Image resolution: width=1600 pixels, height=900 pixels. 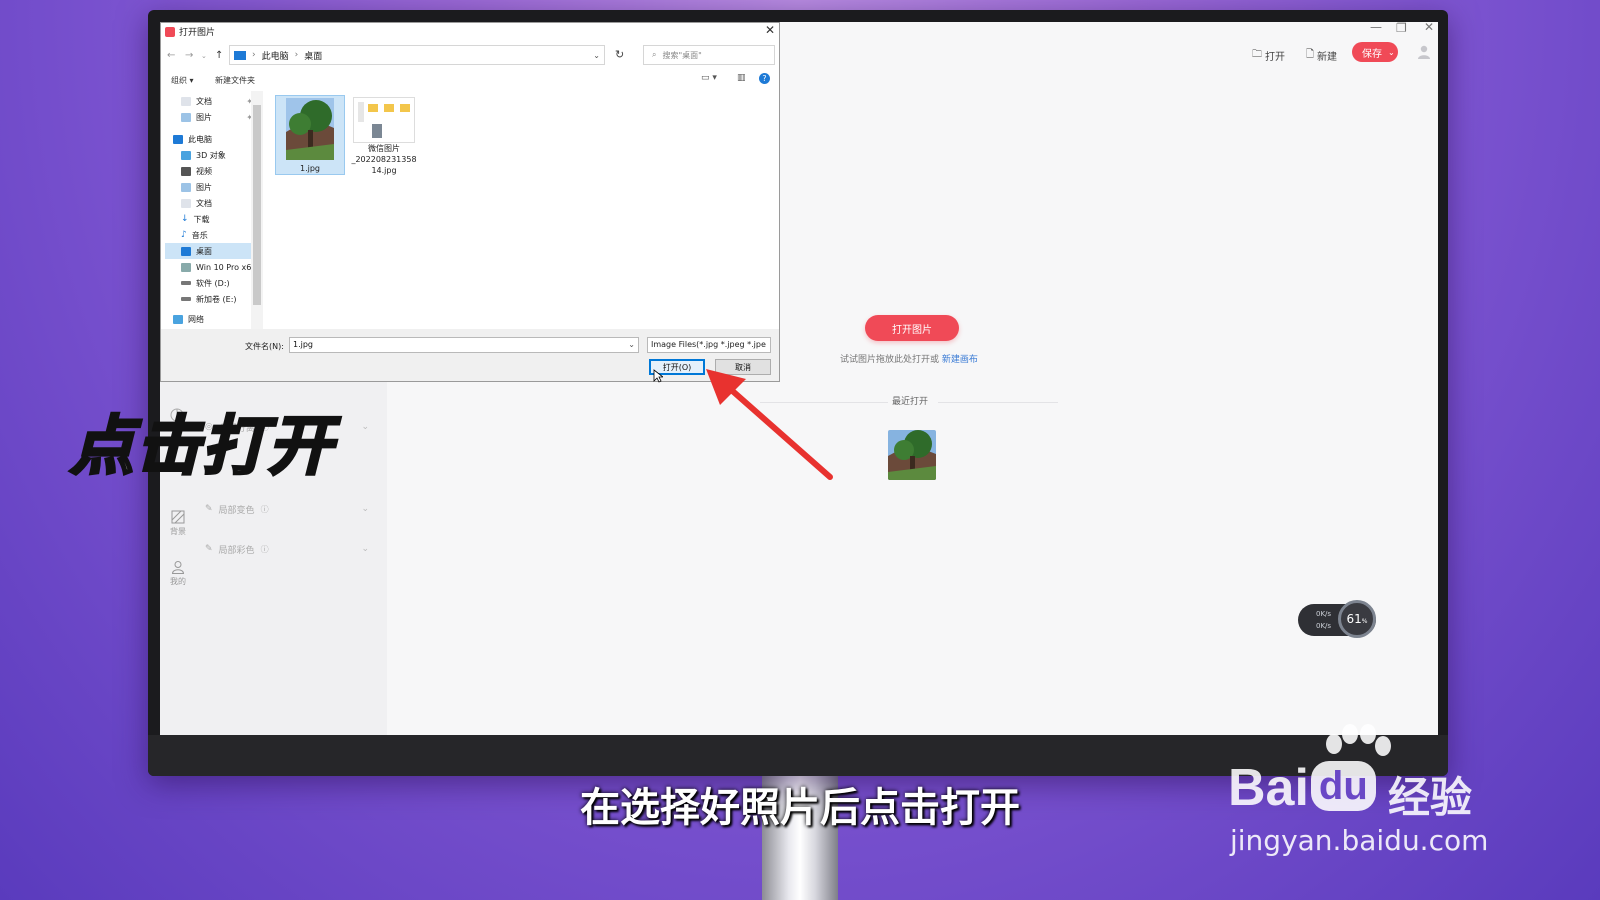 I want to click on search-input: ⌕ 搜索"桌面", so click(x=709, y=55).